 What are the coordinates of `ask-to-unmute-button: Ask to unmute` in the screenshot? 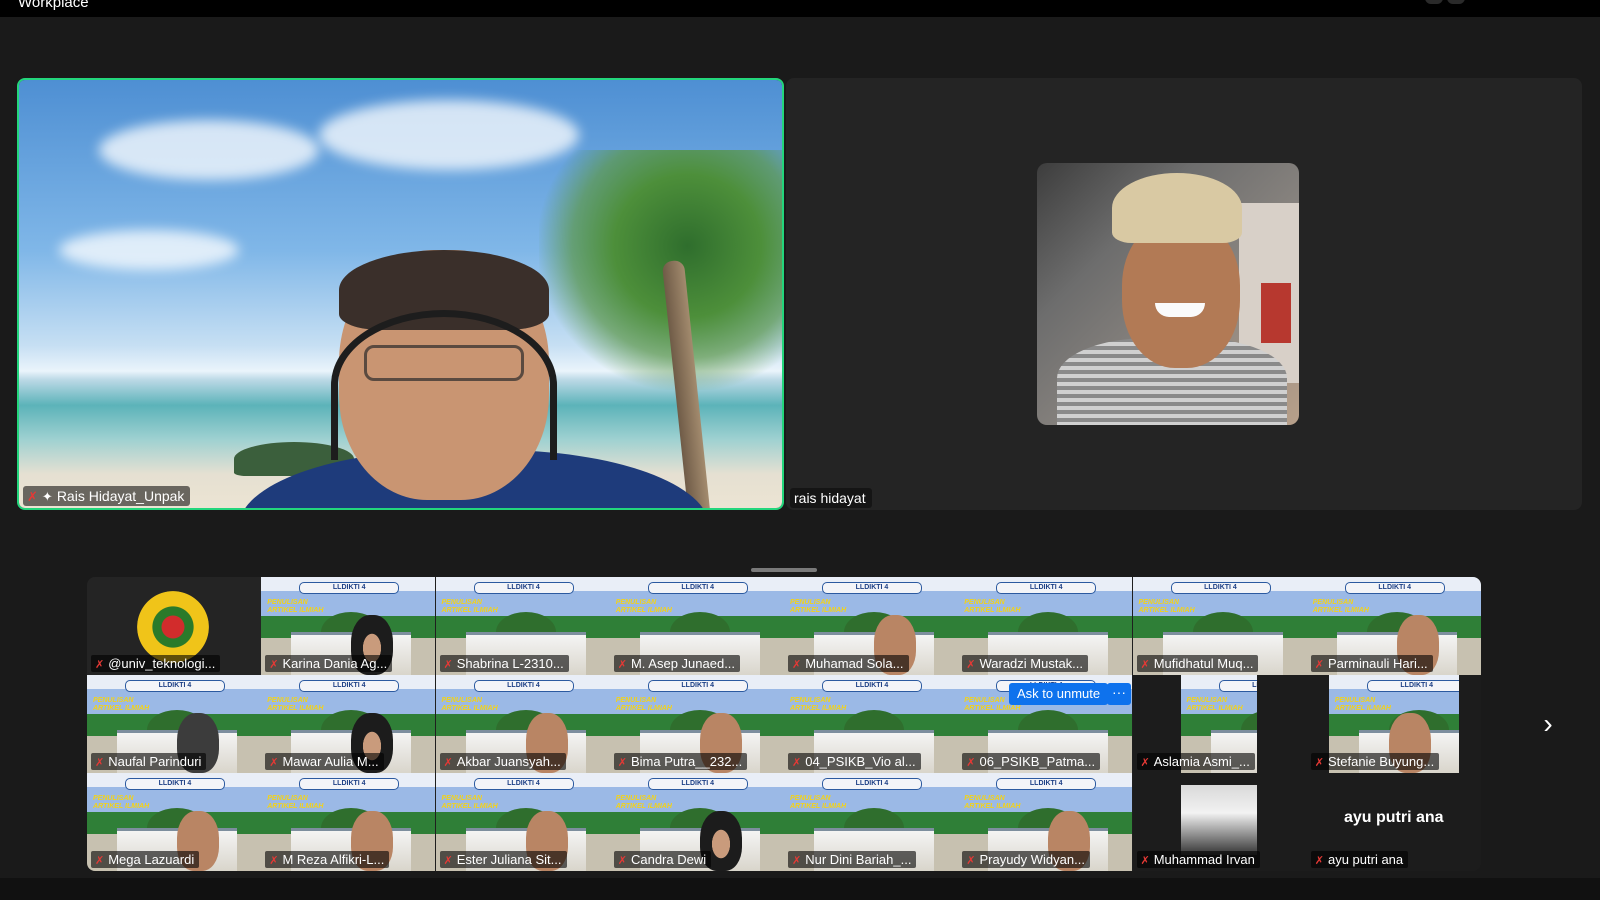 It's located at (1059, 694).